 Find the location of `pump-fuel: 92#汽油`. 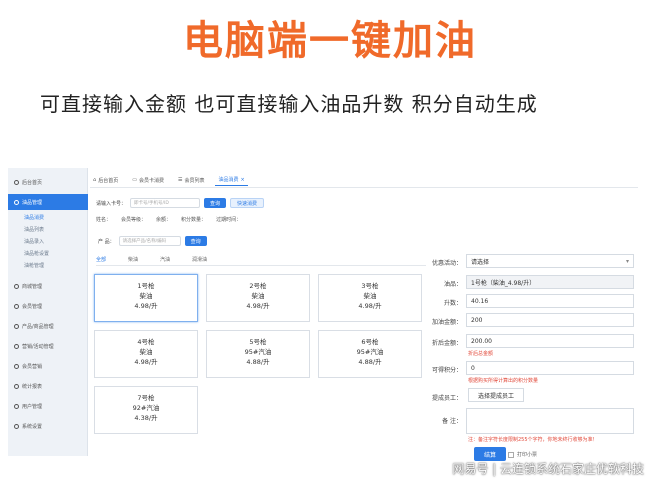

pump-fuel: 92#汽油 is located at coordinates (146, 408).